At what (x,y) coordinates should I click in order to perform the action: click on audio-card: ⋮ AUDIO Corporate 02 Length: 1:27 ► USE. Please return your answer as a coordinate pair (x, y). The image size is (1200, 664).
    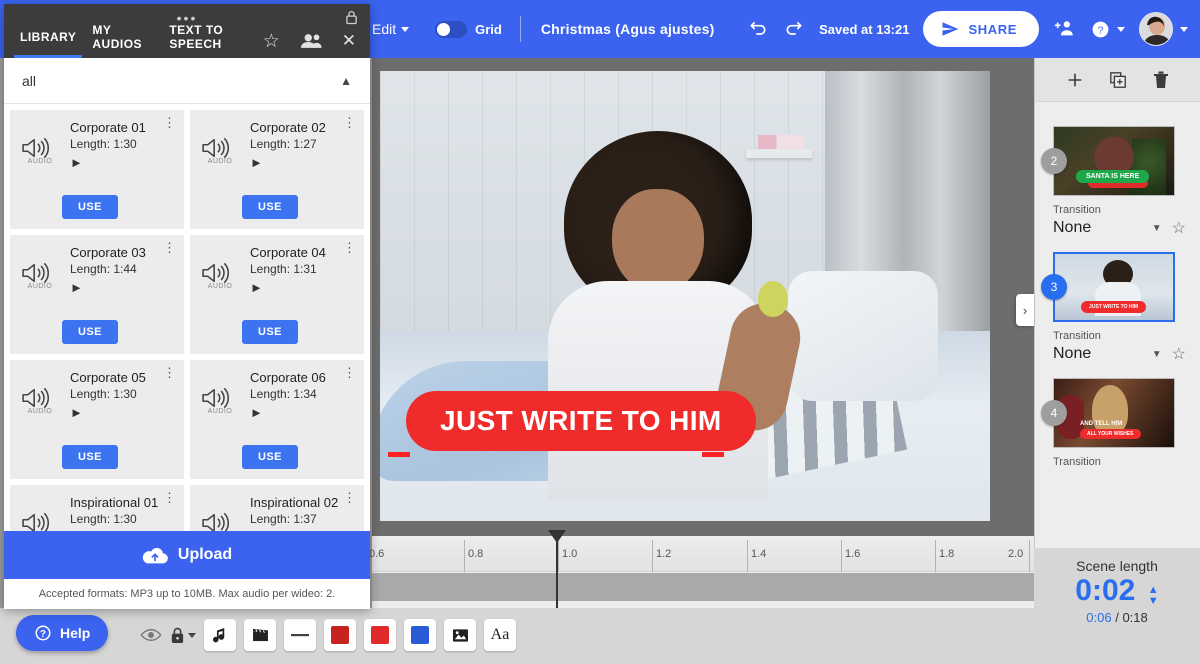
    Looking at the image, I should click on (277, 169).